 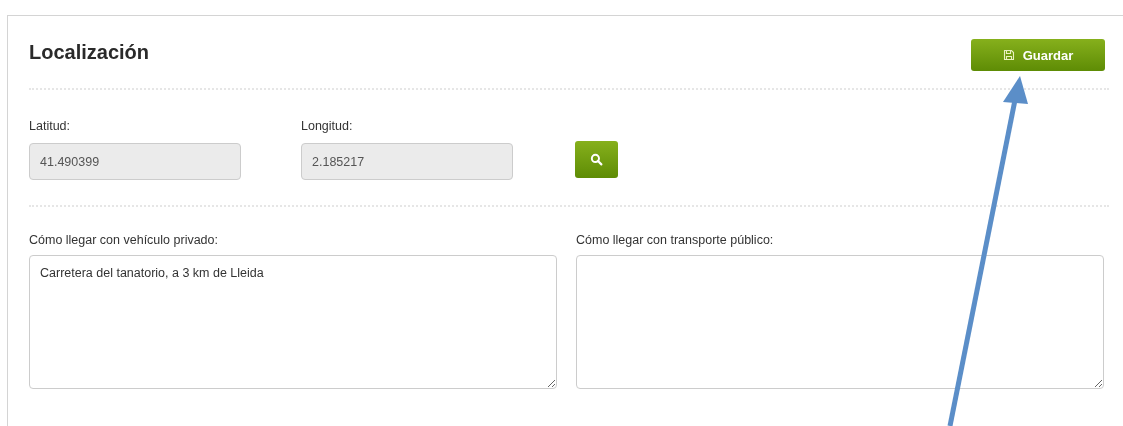 I want to click on section-title: Localización, so click(x=89, y=52).